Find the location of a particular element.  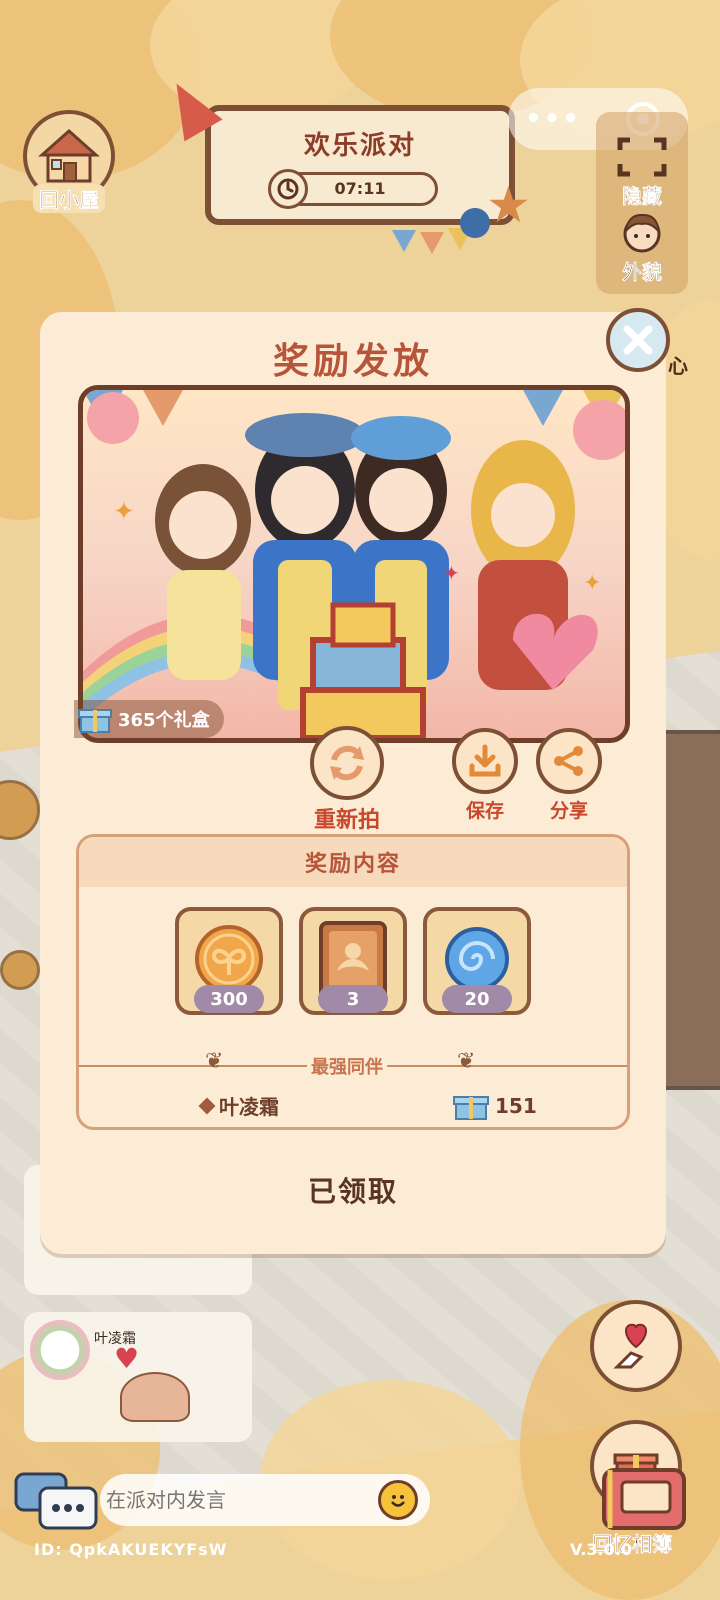

retake-button: 重新拍 is located at coordinates (347, 780).